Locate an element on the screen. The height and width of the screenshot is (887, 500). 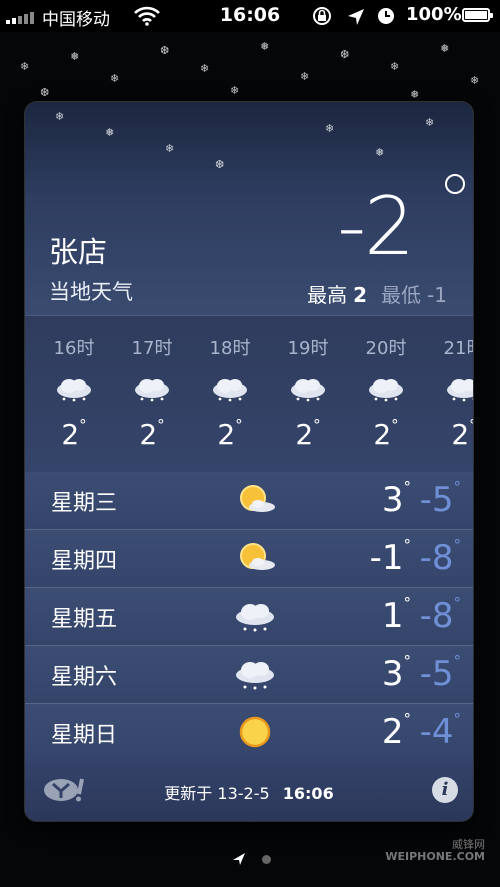
low-label: 最低 is located at coordinates (401, 295).